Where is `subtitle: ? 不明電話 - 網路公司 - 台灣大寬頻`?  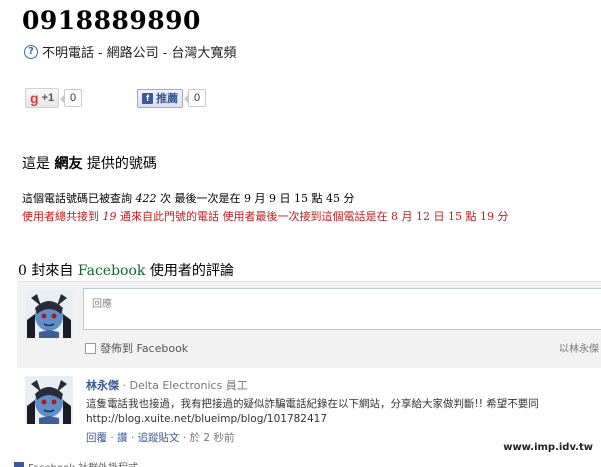 subtitle: ? 不明電話 - 網路公司 - 台灣大寬頻 is located at coordinates (130, 51).